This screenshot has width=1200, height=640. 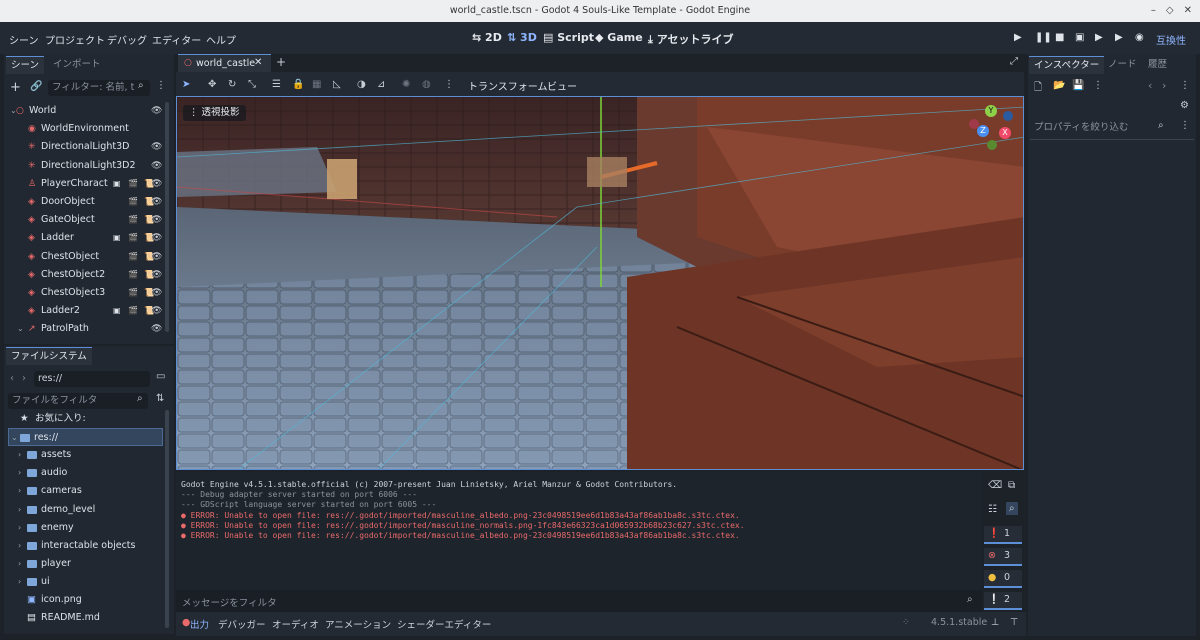 What do you see at coordinates (176, 39) in the screenshot?
I see `menu-editor: エディター` at bounding box center [176, 39].